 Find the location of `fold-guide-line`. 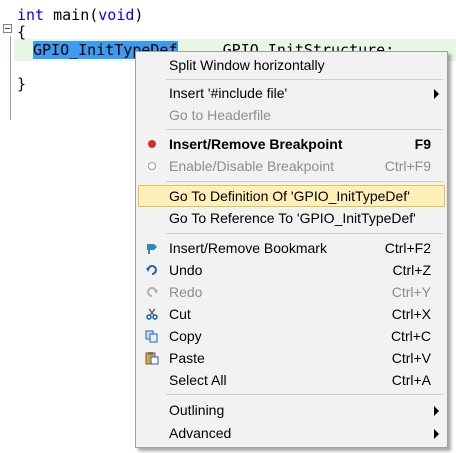

fold-guide-line is located at coordinates (10, 78).